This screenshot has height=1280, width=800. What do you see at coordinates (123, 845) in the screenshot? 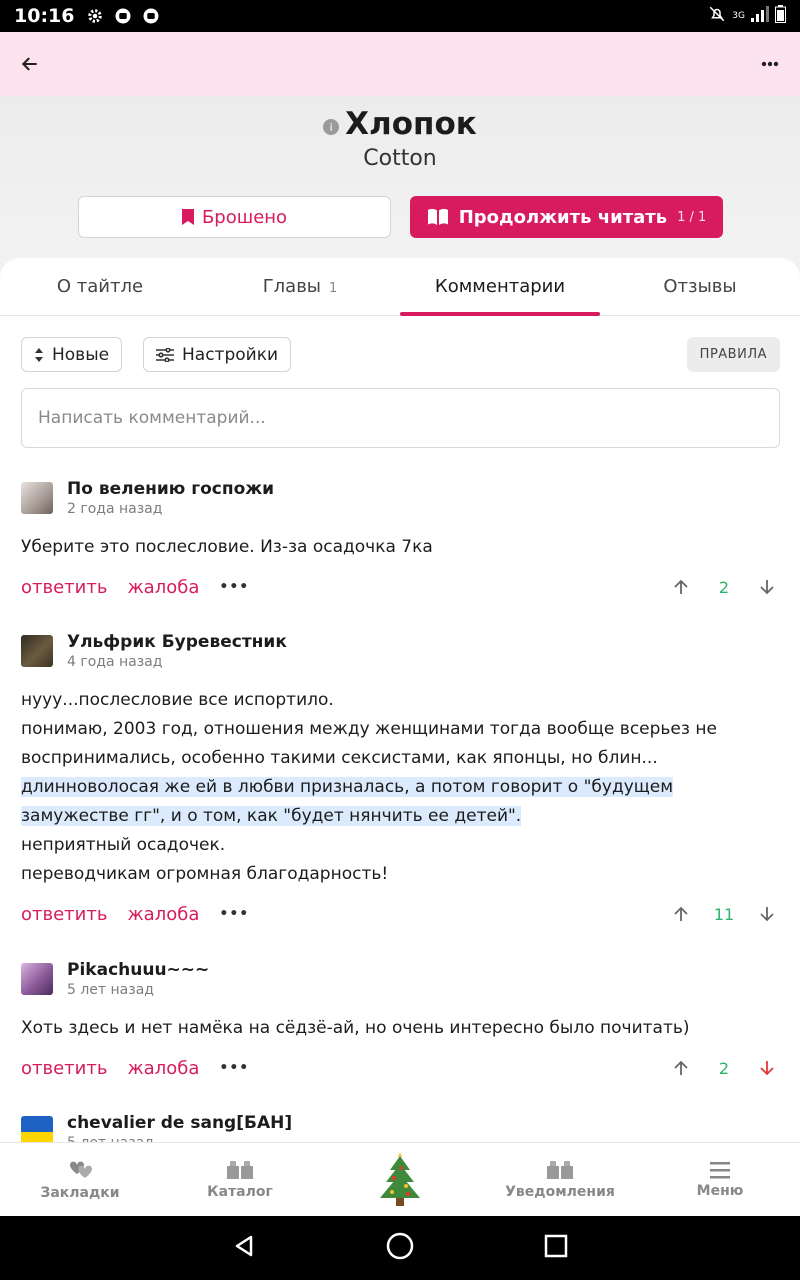
I see `comment-line: неприятный осадочек.` at bounding box center [123, 845].